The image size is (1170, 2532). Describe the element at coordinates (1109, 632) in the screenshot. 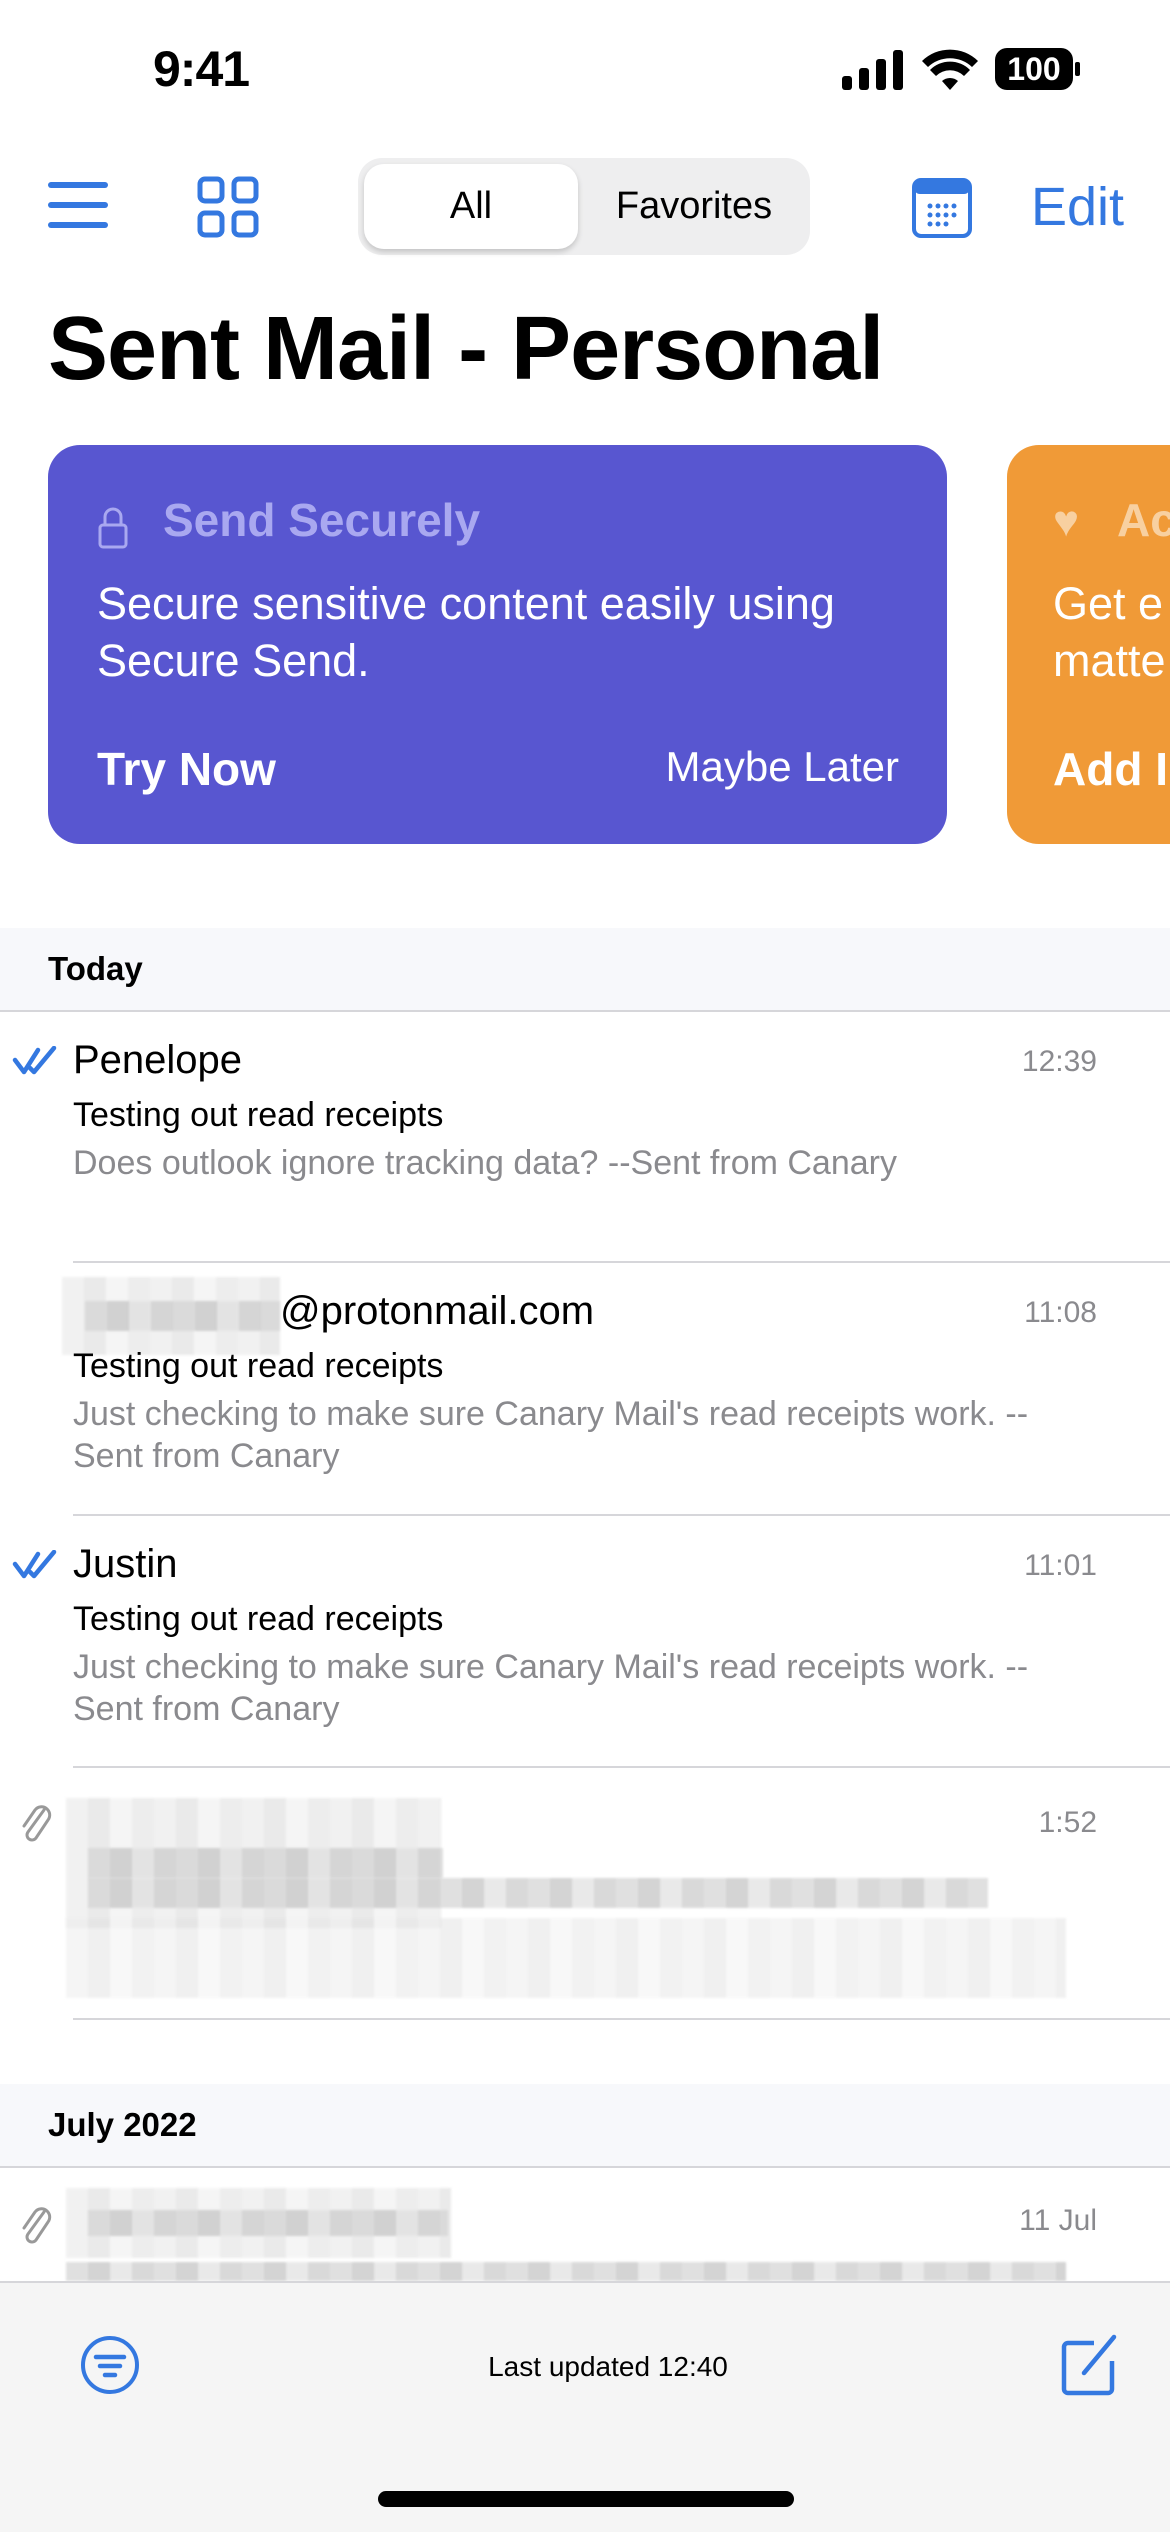

I see `card-body: Get e matte` at that location.